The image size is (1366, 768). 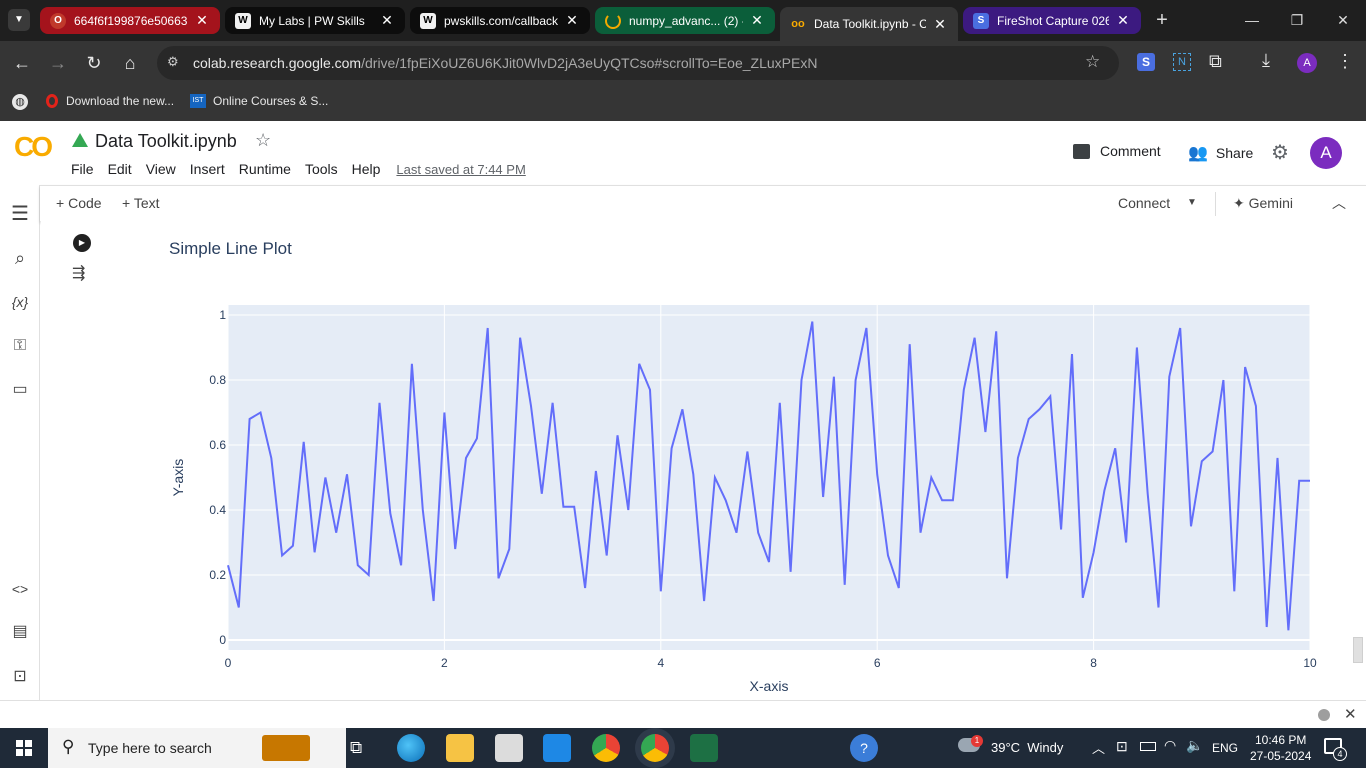 What do you see at coordinates (1215, 61) in the screenshot?
I see `extensions-puzzle-icon: ⧉` at bounding box center [1215, 61].